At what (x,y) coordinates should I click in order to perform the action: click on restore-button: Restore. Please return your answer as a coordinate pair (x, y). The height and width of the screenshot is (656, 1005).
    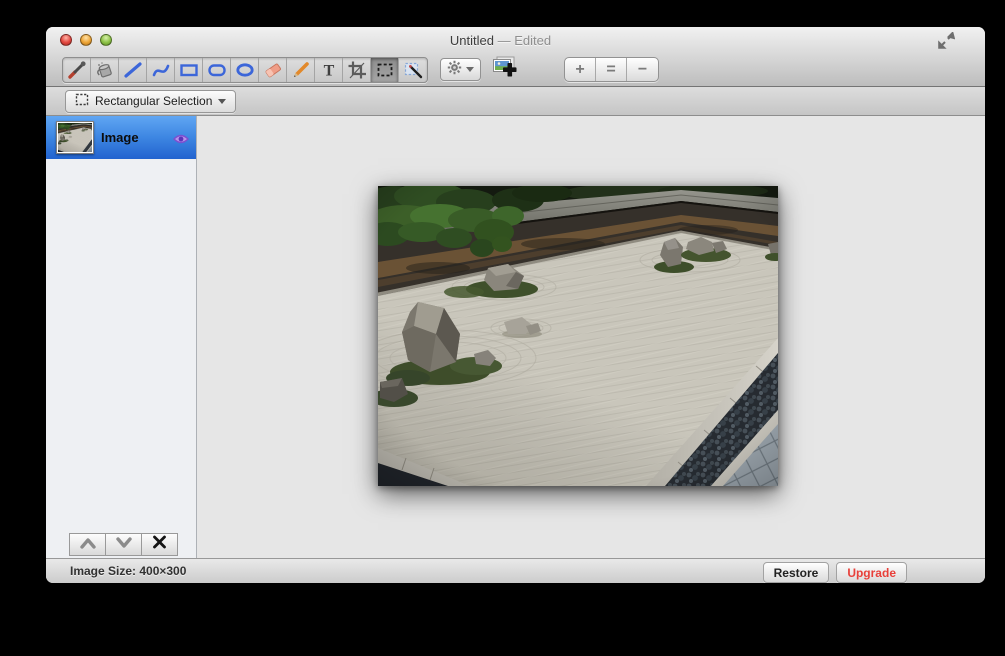
    Looking at the image, I should click on (796, 572).